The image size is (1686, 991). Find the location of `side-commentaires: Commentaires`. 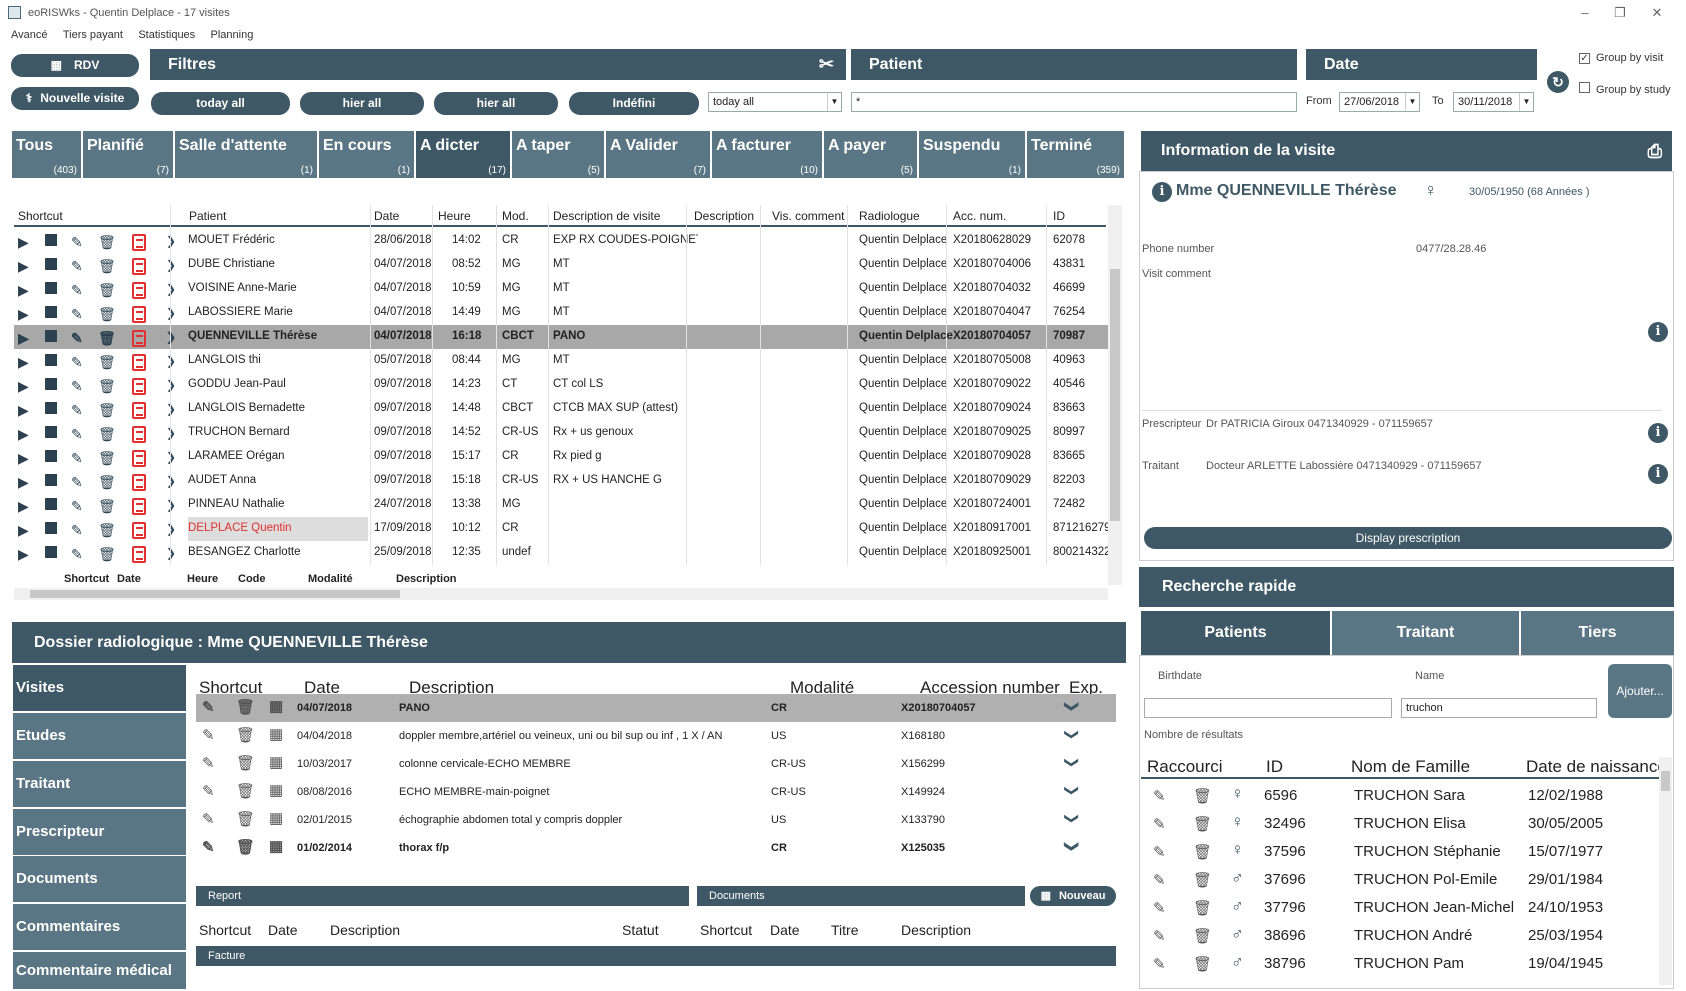

side-commentaires: Commentaires is located at coordinates (99, 927).